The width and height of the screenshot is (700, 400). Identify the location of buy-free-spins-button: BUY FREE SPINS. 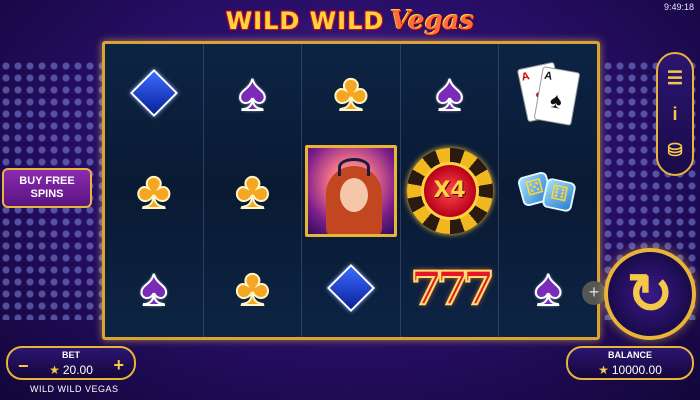
(47, 188).